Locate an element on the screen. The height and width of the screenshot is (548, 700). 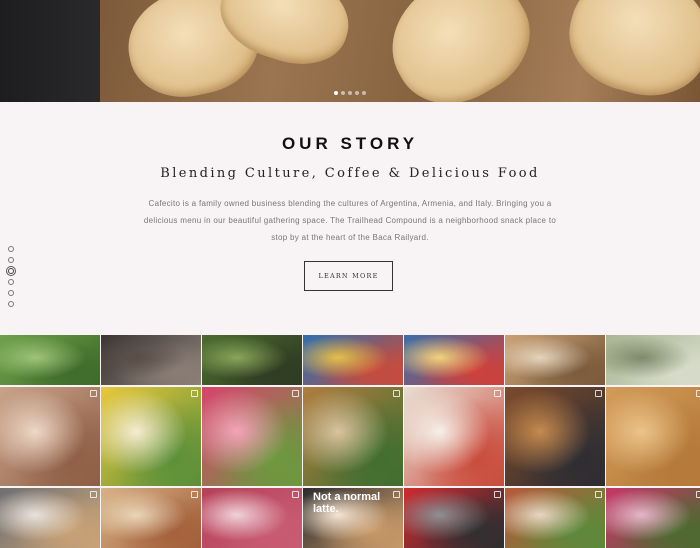
gnocchi-dough-photo is located at coordinates (454, 436).